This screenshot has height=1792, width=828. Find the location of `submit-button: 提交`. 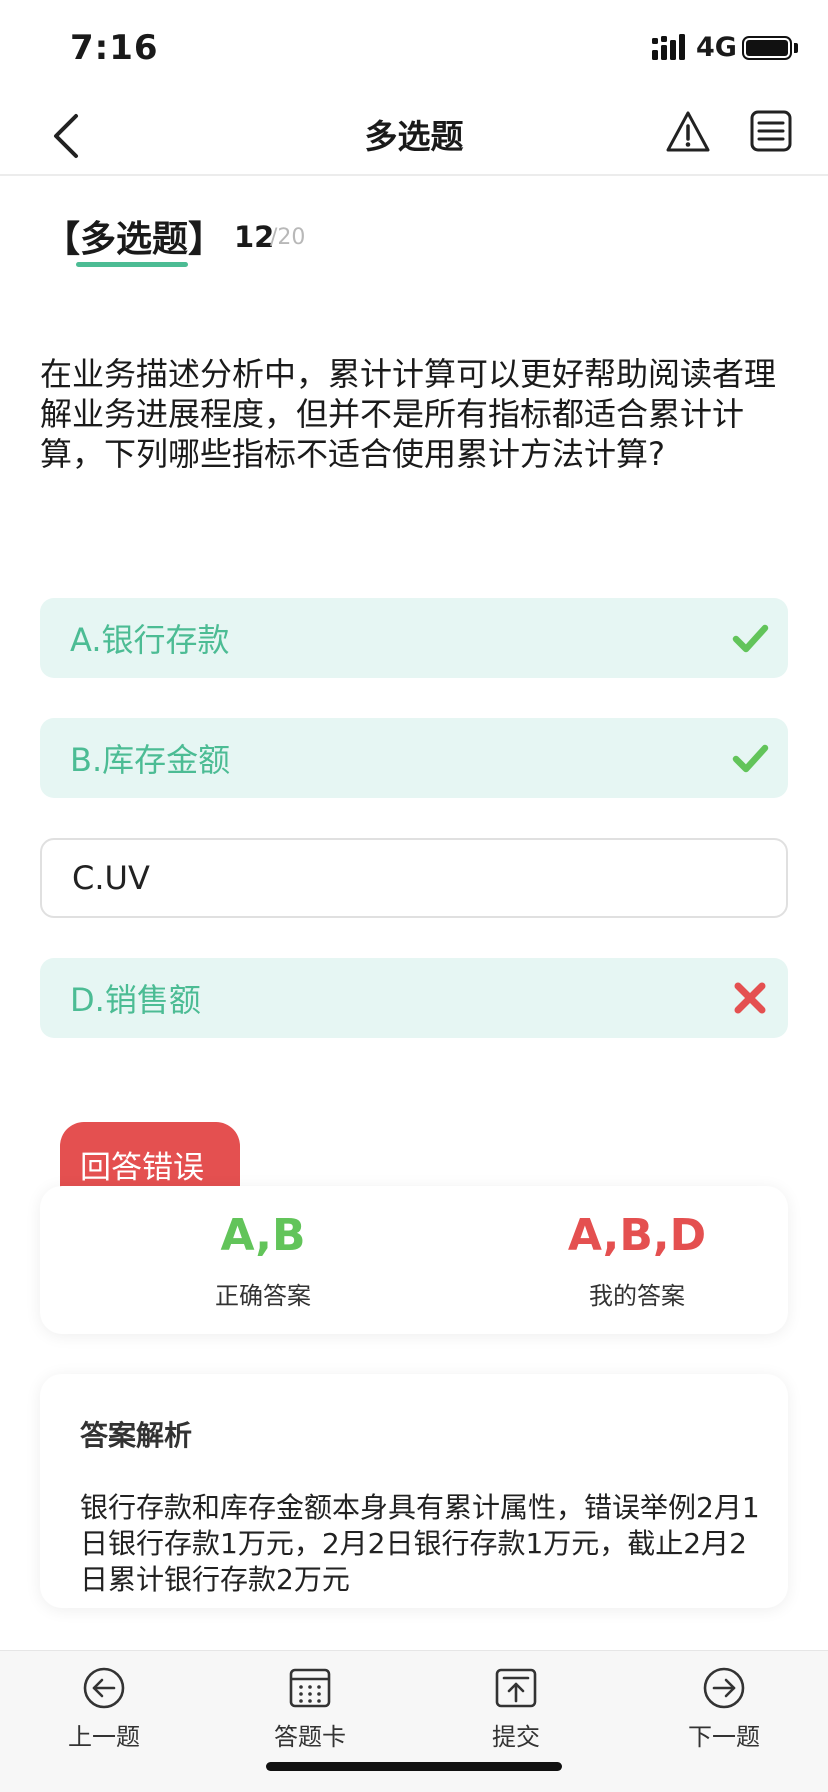

submit-button: 提交 is located at coordinates (516, 1708).